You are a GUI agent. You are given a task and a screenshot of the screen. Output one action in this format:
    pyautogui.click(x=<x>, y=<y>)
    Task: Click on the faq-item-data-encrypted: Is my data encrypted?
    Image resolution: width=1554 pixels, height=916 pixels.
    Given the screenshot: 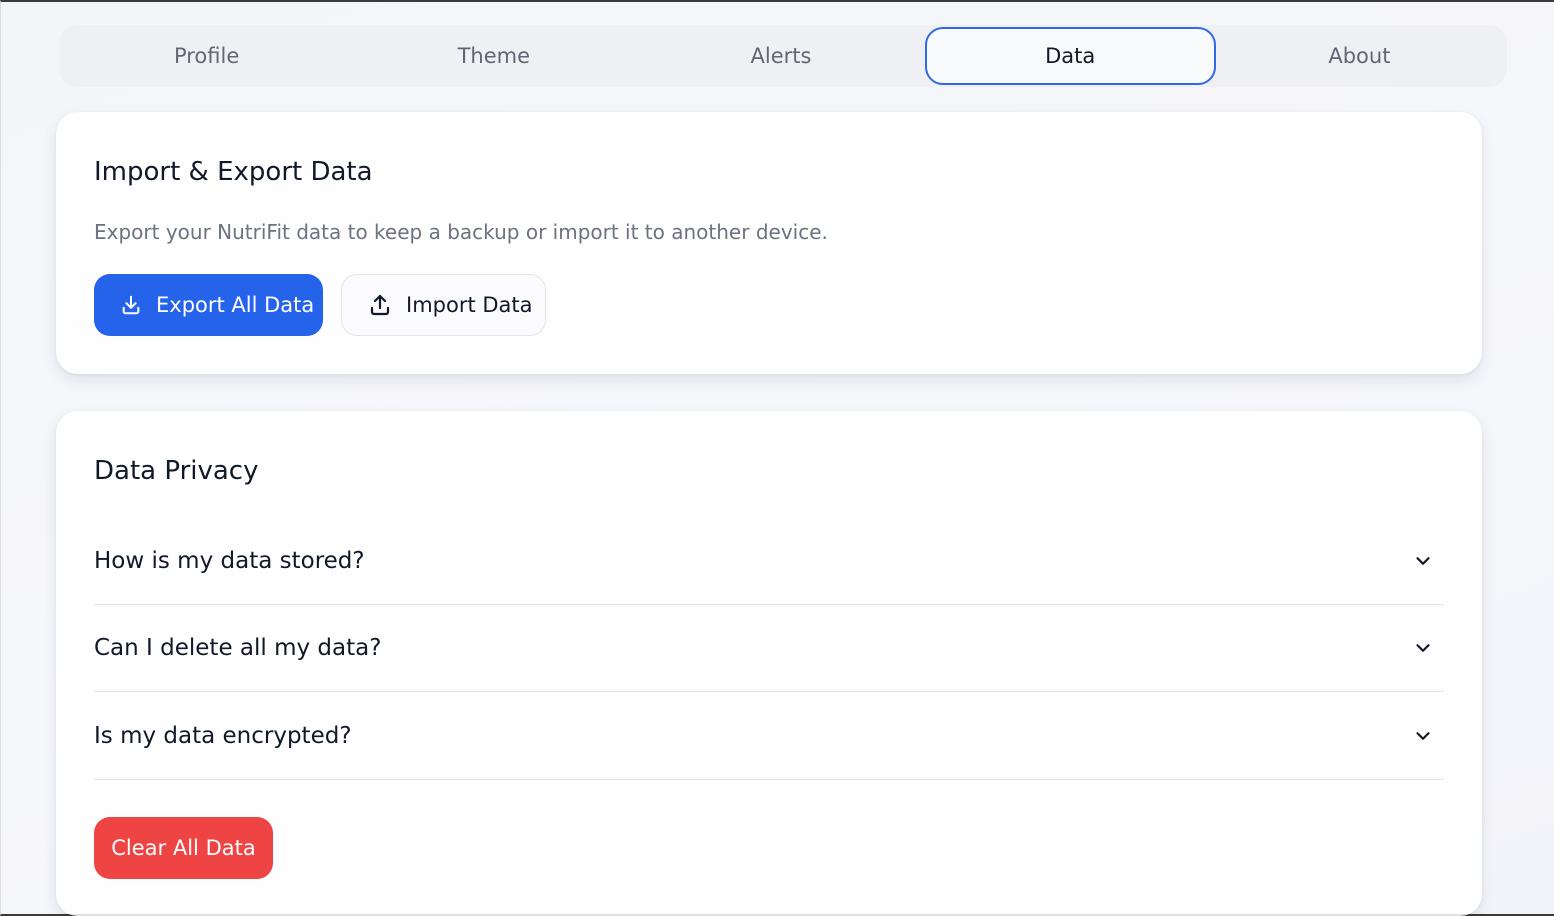 What is the action you would take?
    pyautogui.click(x=769, y=736)
    